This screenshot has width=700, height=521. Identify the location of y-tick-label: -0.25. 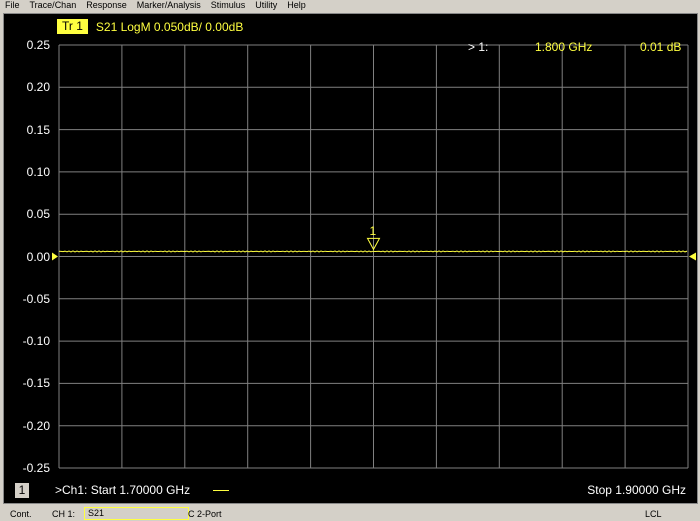
(36, 468).